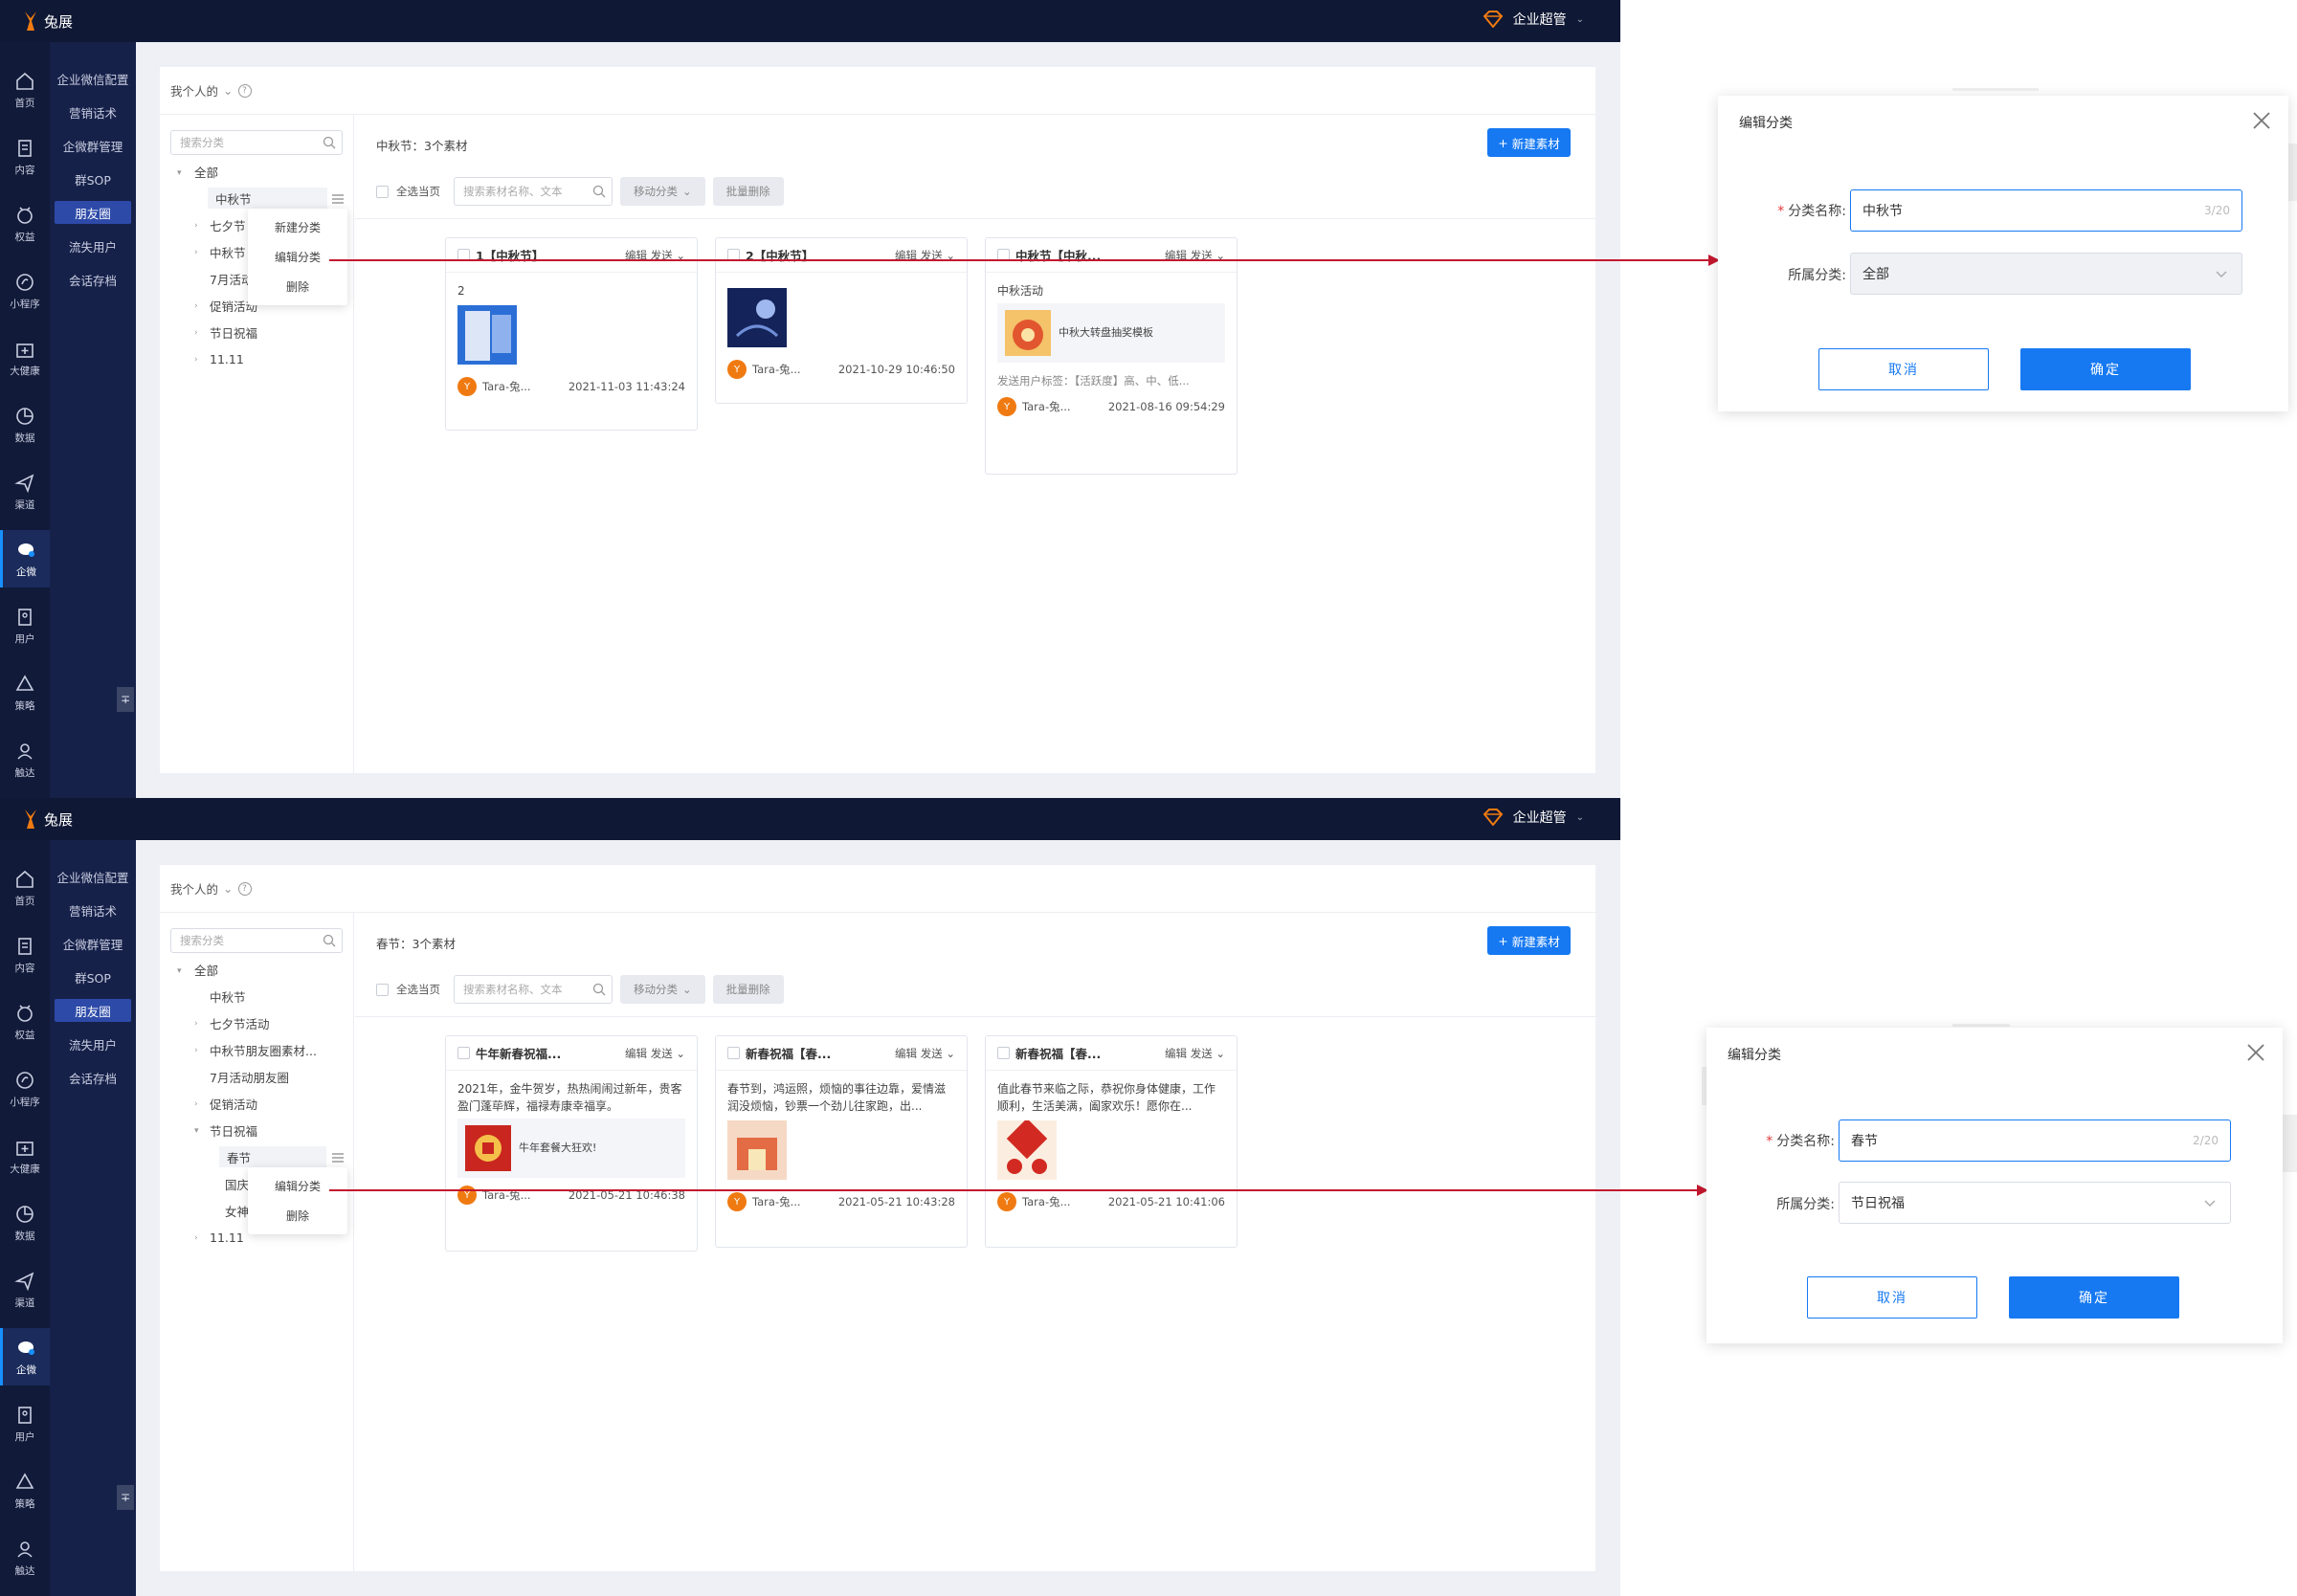 The width and height of the screenshot is (2297, 1596). Describe the element at coordinates (25, 1022) in the screenshot. I see `rail-item-benefits: 权益` at that location.